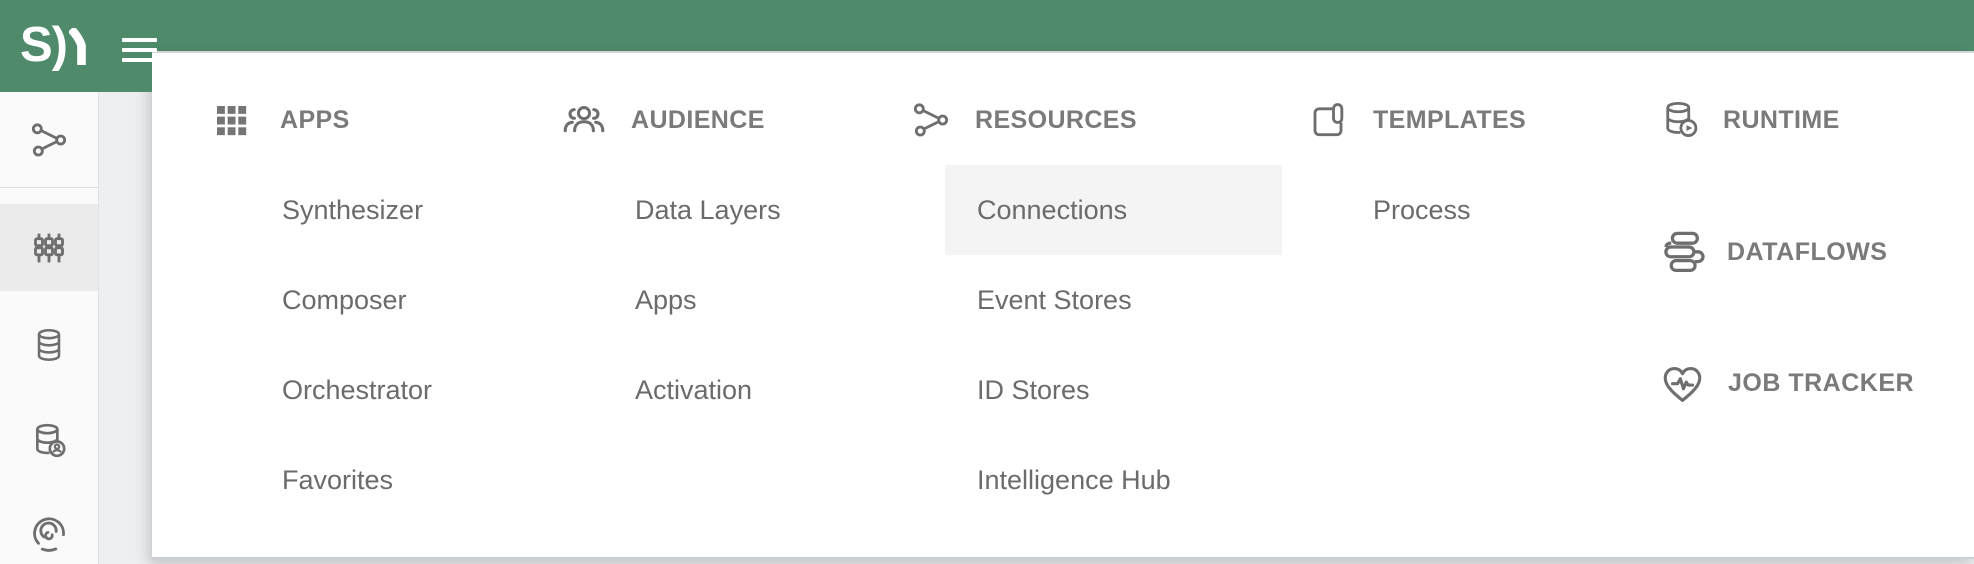 The image size is (1974, 564). What do you see at coordinates (1330, 120) in the screenshot?
I see `scroll-icon` at bounding box center [1330, 120].